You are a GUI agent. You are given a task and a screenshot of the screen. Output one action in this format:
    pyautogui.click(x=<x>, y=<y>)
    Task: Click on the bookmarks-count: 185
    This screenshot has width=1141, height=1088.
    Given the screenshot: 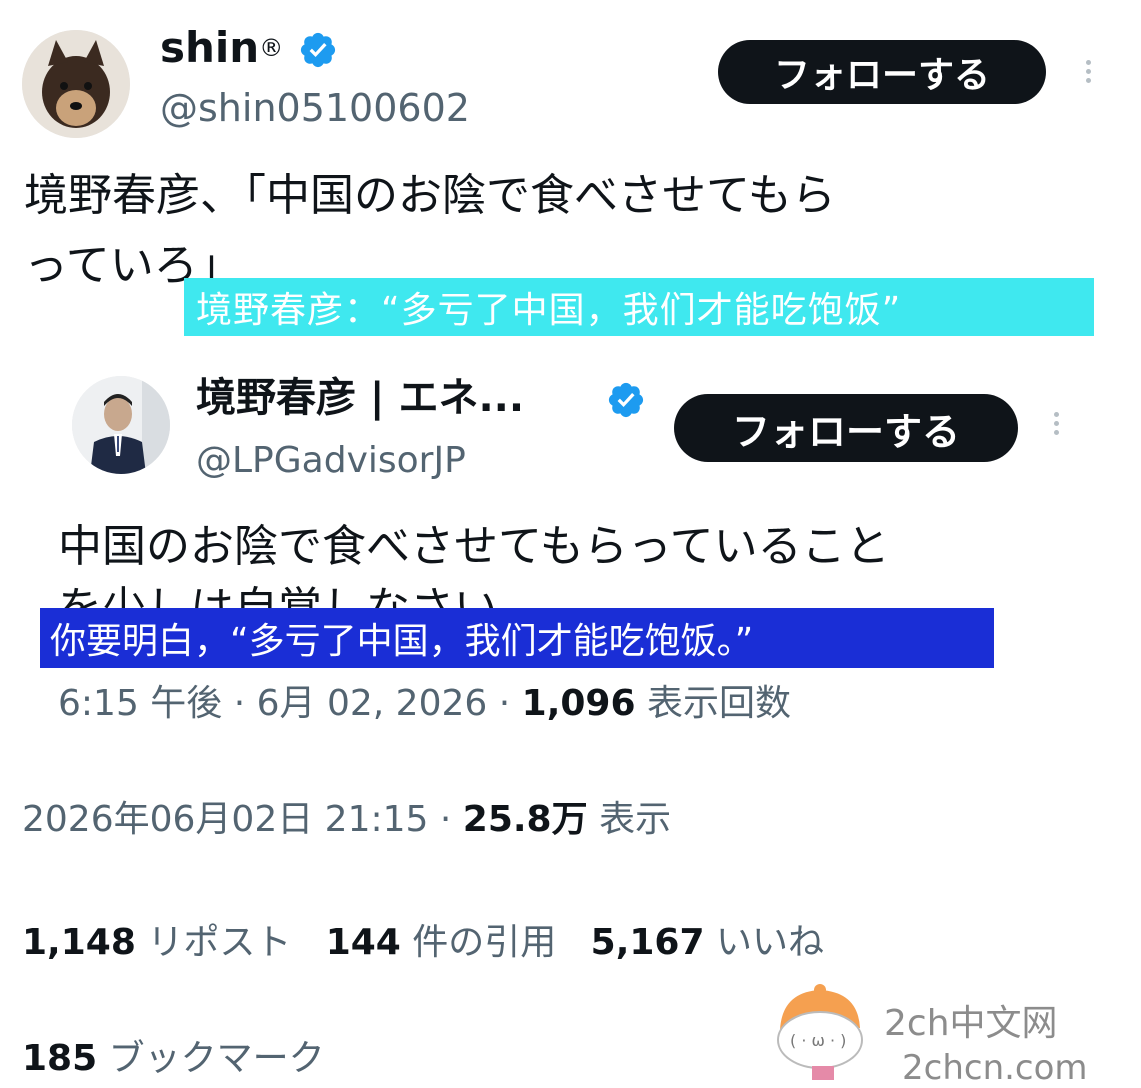 What is the action you would take?
    pyautogui.click(x=60, y=1058)
    